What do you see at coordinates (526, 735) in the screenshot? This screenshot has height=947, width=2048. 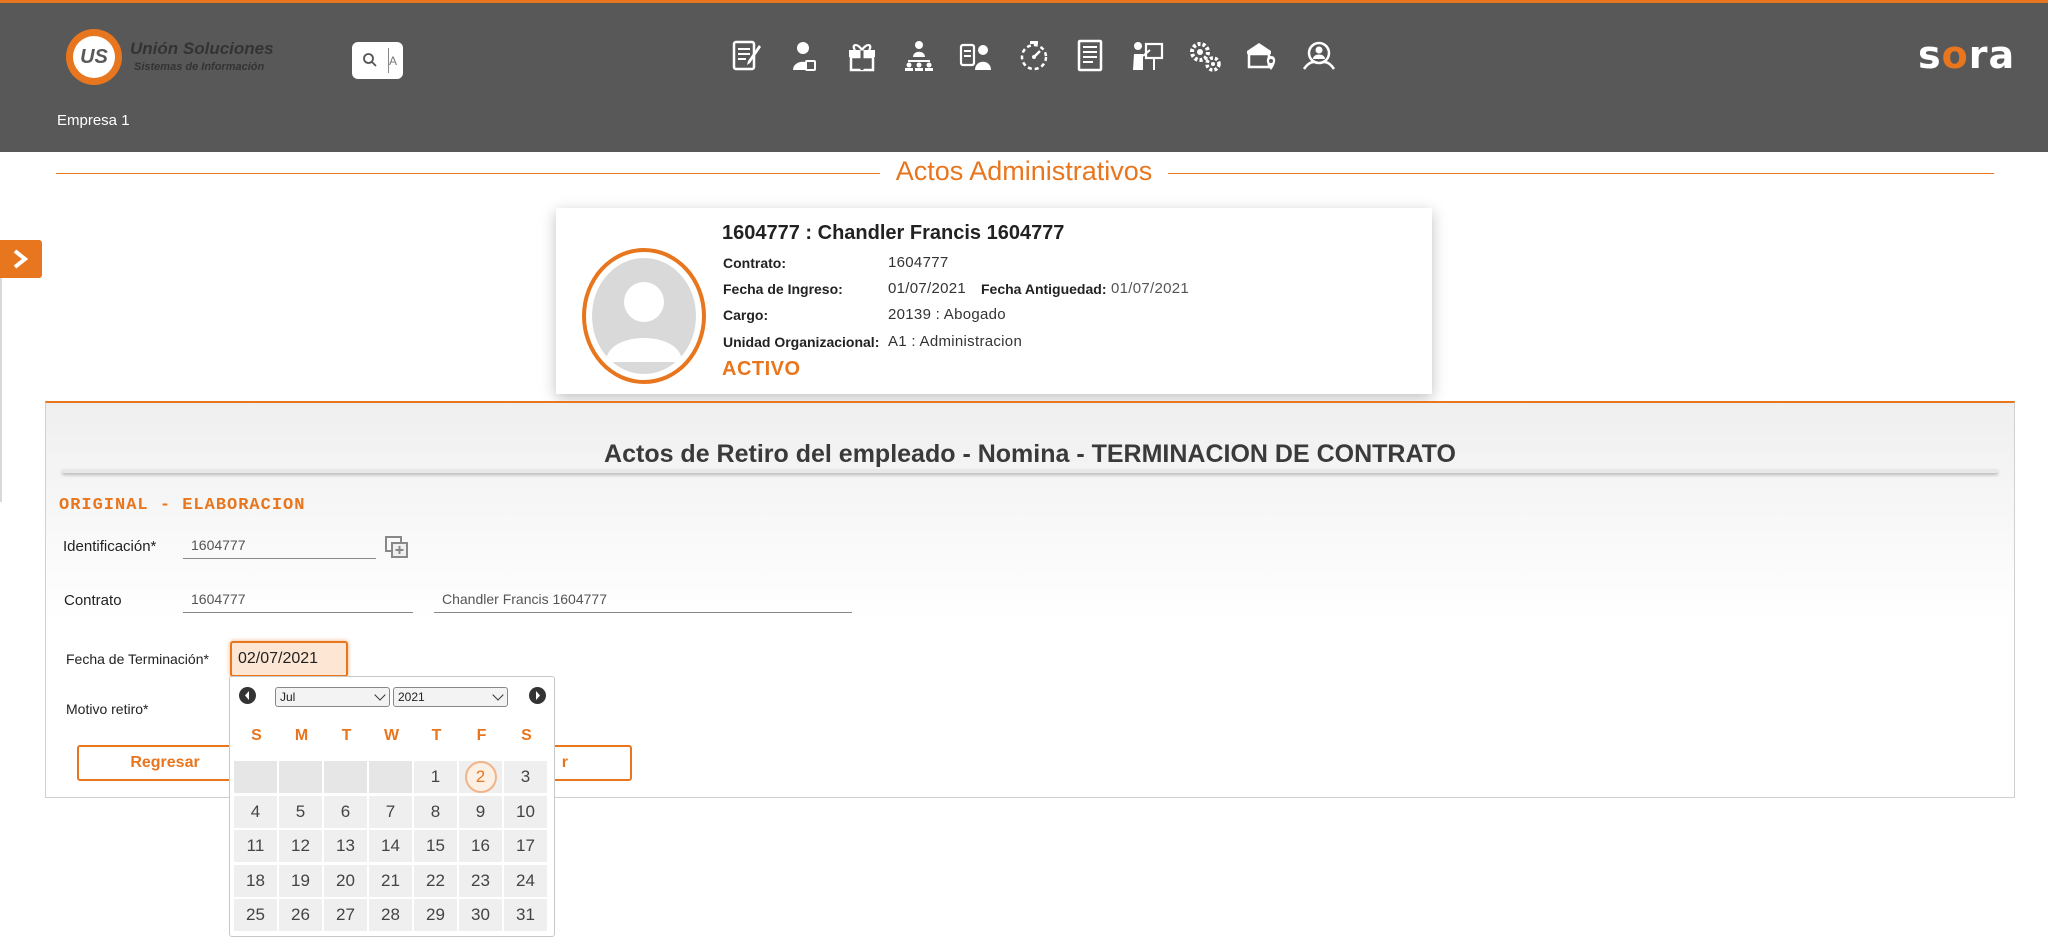 I see `weekday-label: S` at bounding box center [526, 735].